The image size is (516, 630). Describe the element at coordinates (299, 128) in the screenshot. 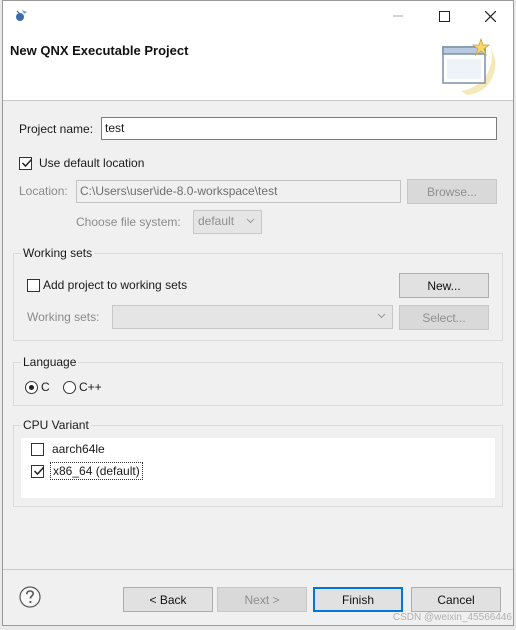

I see `project-name-input: test` at that location.